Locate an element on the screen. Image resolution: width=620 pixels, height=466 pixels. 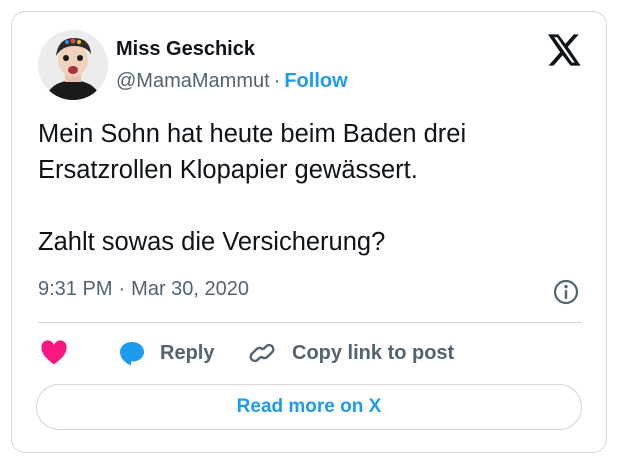
tweet-timestamp: 9:31 PM · Mar 30, 2020 is located at coordinates (143, 289).